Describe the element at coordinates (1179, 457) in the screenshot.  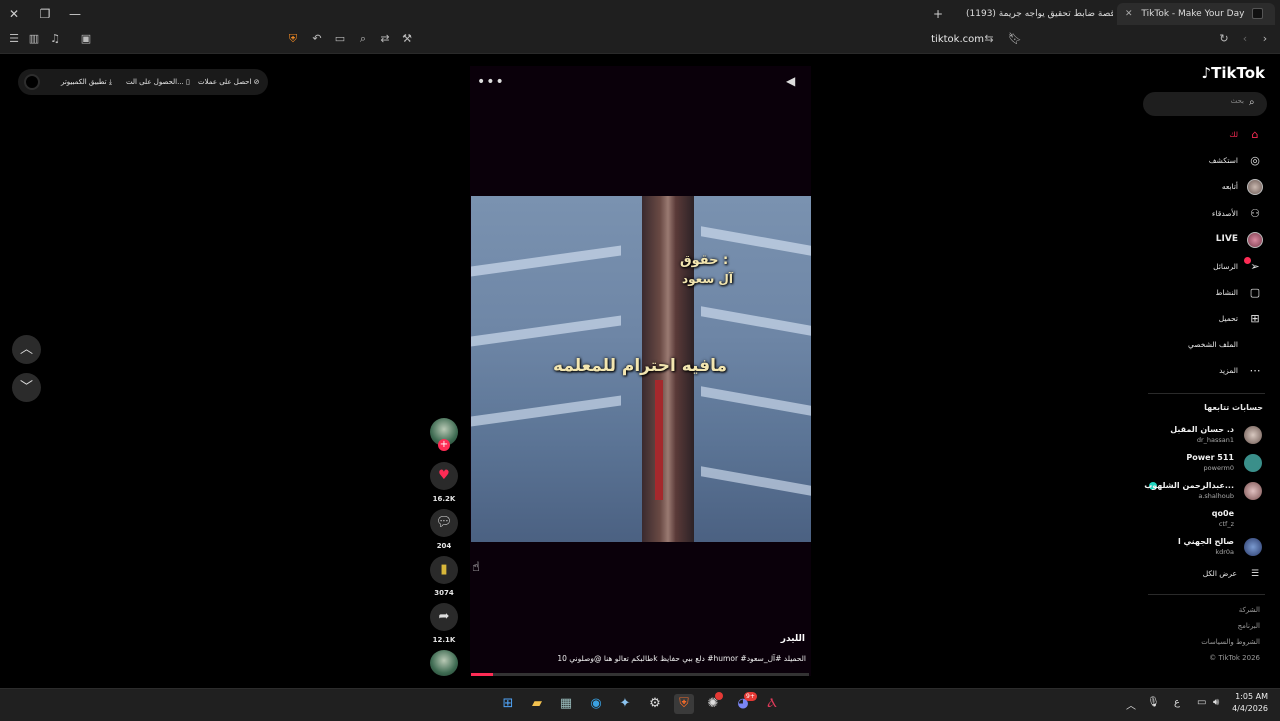
I see `account-name: Power 511` at that location.